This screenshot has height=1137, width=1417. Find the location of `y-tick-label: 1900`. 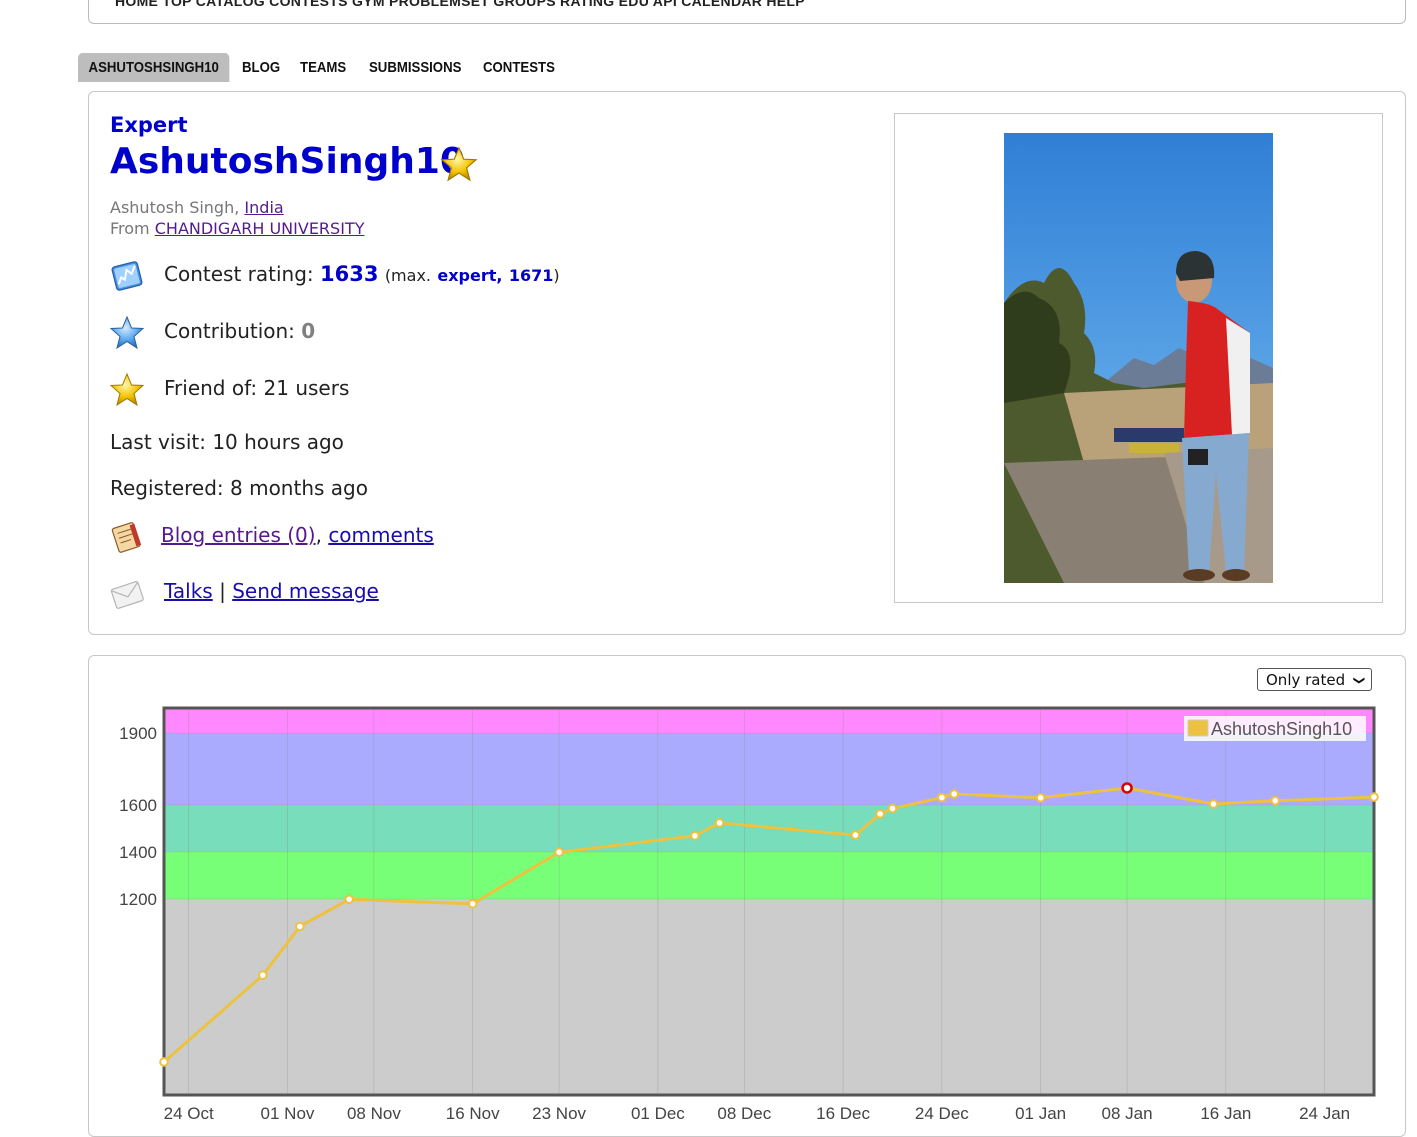

y-tick-label: 1900 is located at coordinates (138, 733).